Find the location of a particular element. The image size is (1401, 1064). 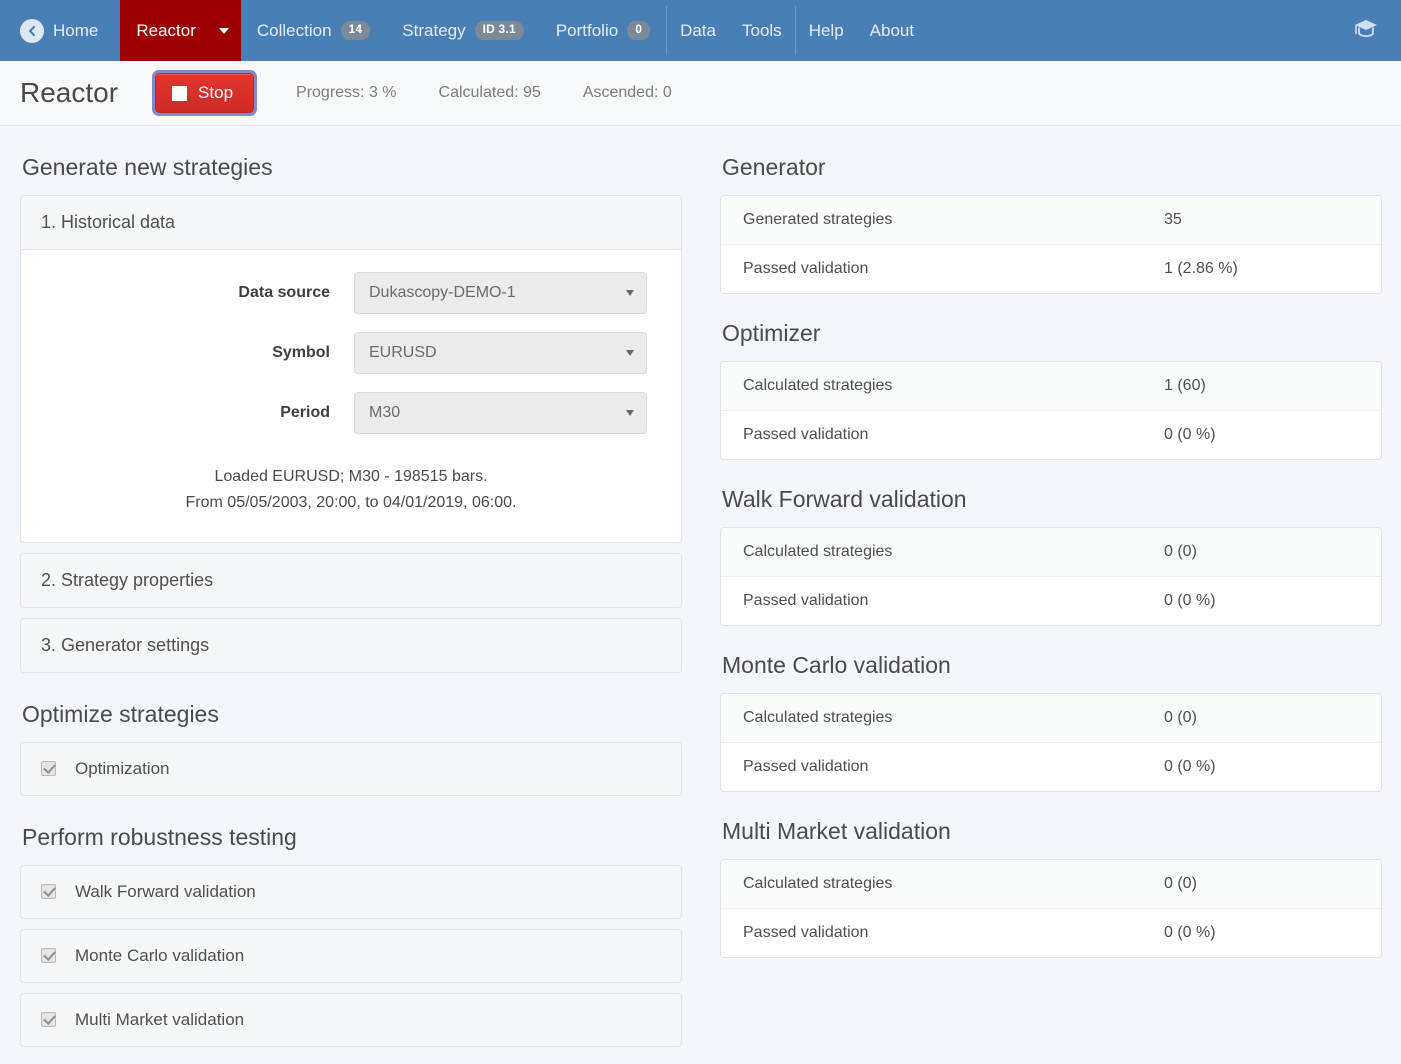

robustness-heading: Perform robustness testing is located at coordinates (159, 836).